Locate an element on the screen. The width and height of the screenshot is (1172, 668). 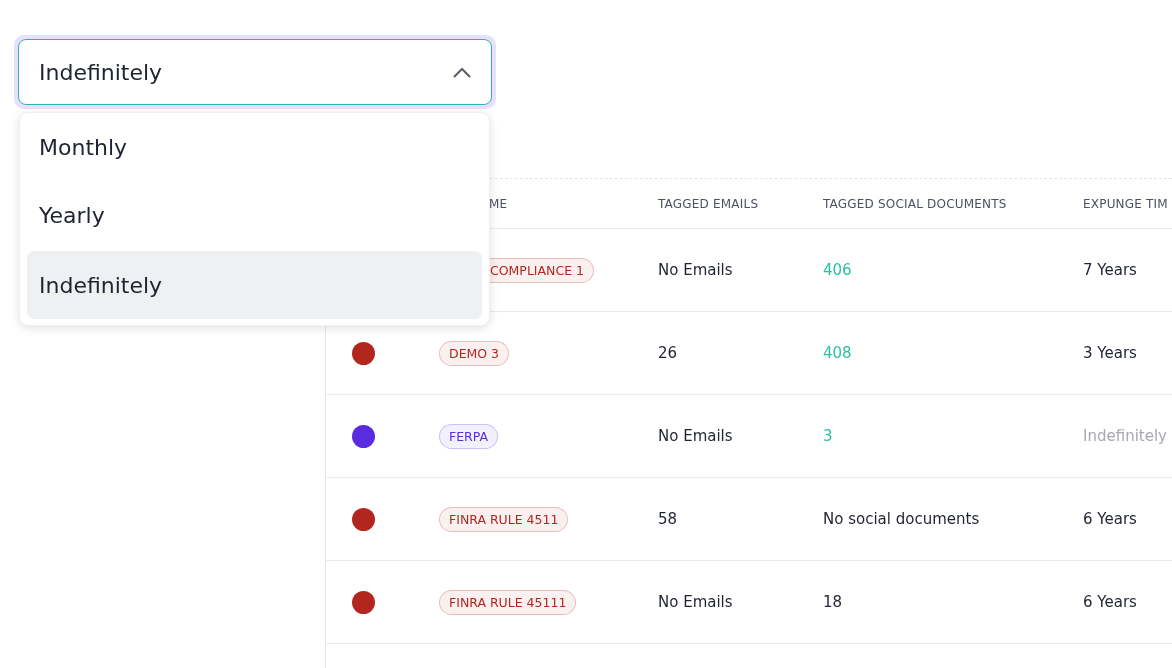
select-field: Indefinitely is located at coordinates (255, 72).